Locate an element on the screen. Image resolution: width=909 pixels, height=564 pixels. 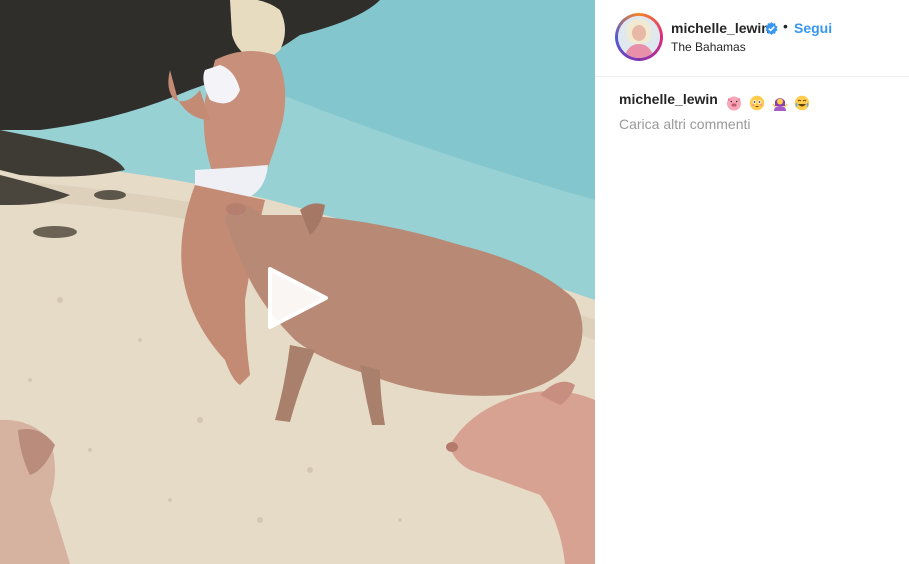
play-button is located at coordinates (298, 298).